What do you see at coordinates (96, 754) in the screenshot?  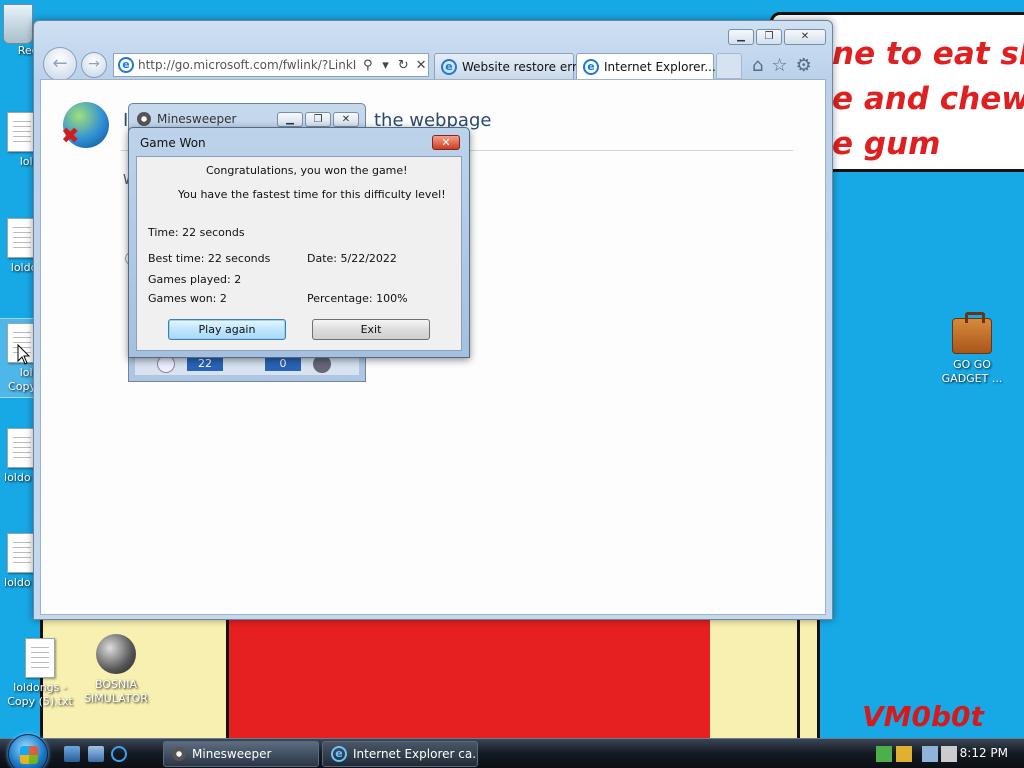 I see `switch-windows-icon` at bounding box center [96, 754].